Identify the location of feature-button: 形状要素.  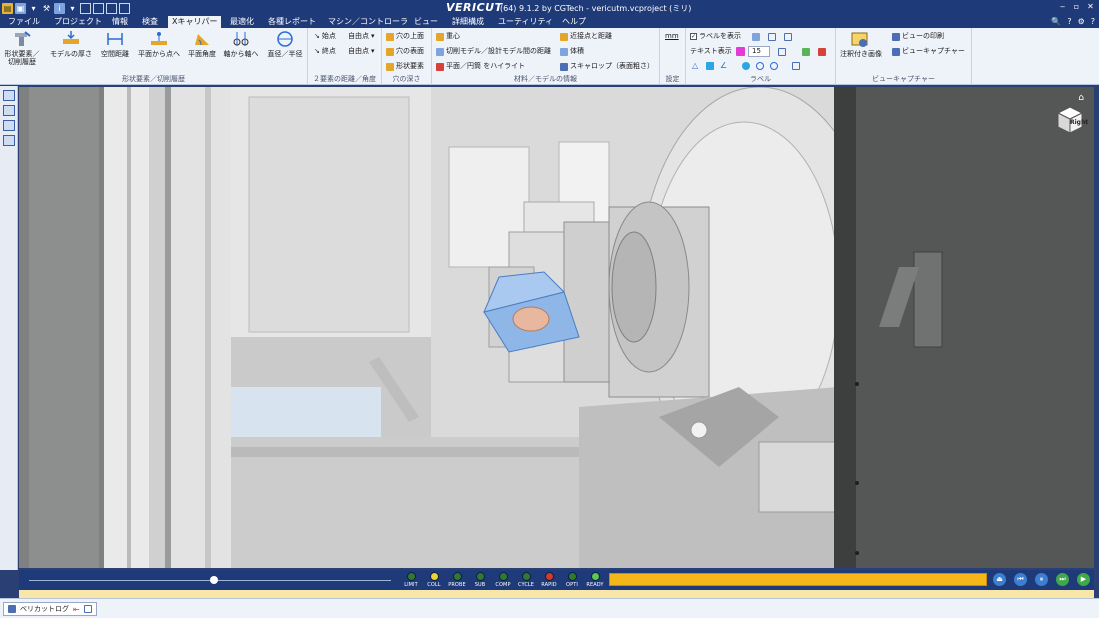
(405, 66).